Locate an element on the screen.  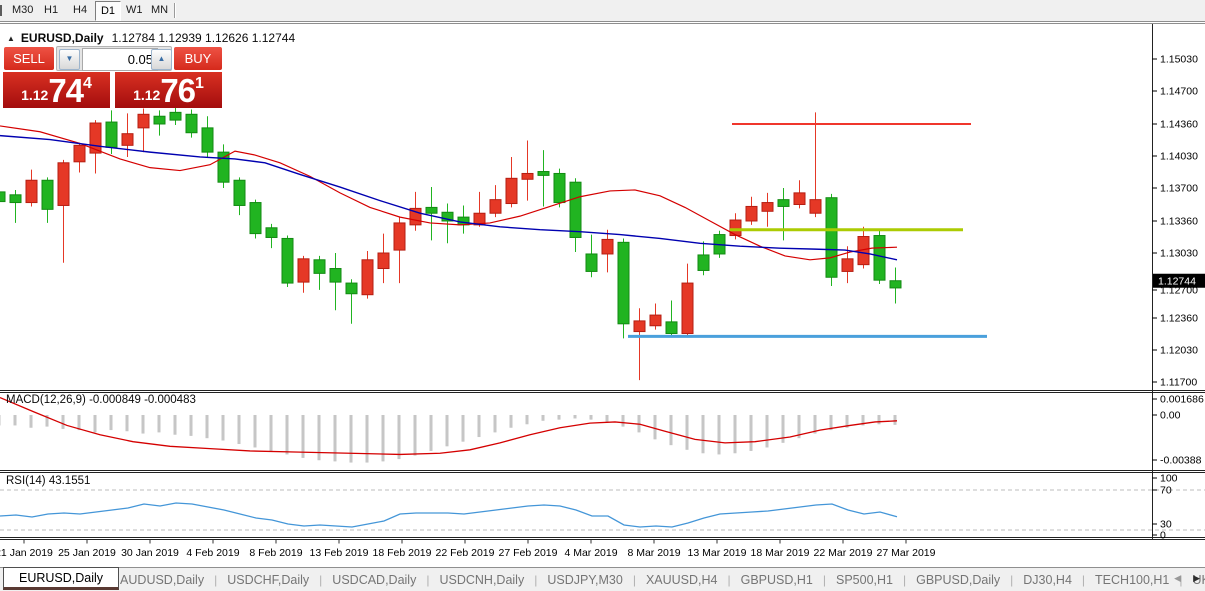
clipped-timeframe-fragment is located at coordinates (1, 10).